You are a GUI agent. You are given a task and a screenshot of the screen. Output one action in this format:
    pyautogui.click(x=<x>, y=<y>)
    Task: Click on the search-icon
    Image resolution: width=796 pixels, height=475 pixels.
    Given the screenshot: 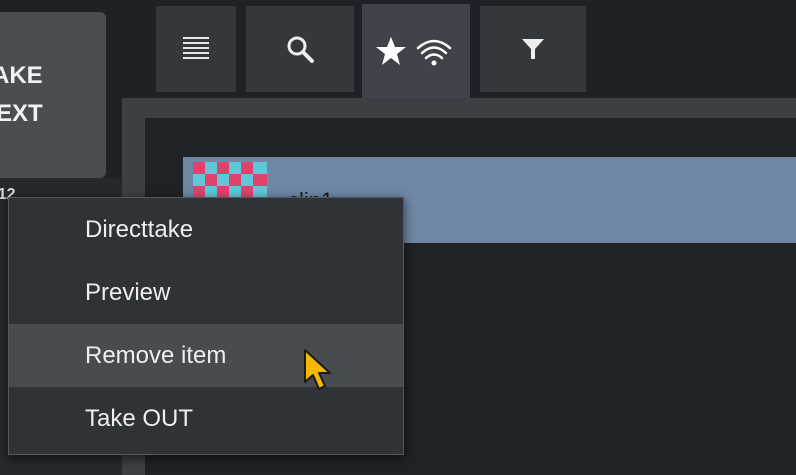 What is the action you would take?
    pyautogui.click(x=300, y=49)
    